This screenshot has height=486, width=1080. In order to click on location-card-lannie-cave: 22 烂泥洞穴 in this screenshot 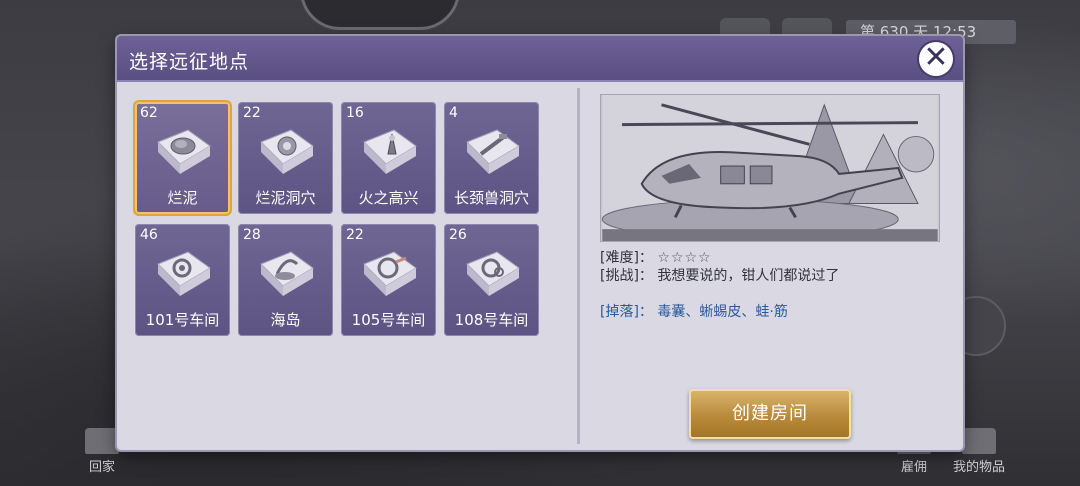, I will do `click(285, 158)`.